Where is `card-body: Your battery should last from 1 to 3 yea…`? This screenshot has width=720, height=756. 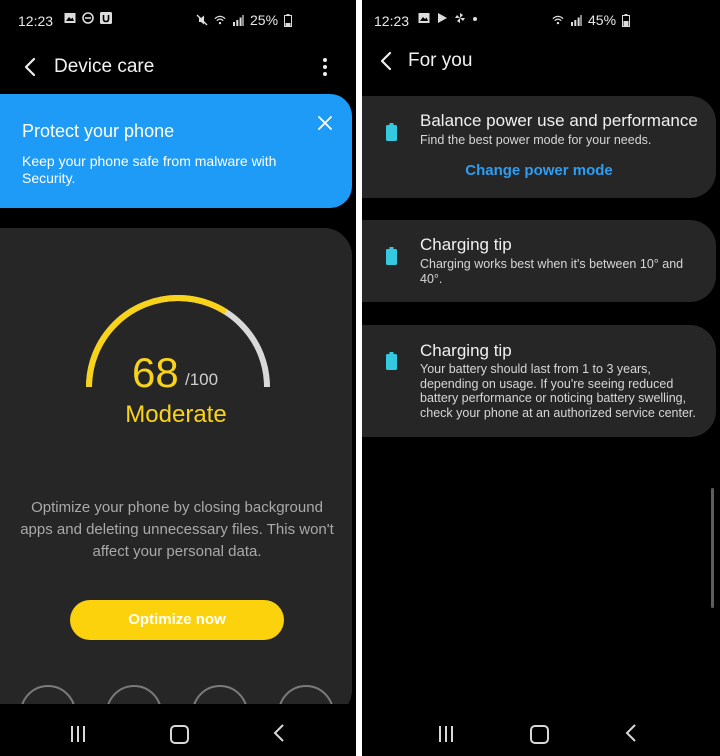 card-body: Your battery should last from 1 to 3 yea… is located at coordinates (558, 391).